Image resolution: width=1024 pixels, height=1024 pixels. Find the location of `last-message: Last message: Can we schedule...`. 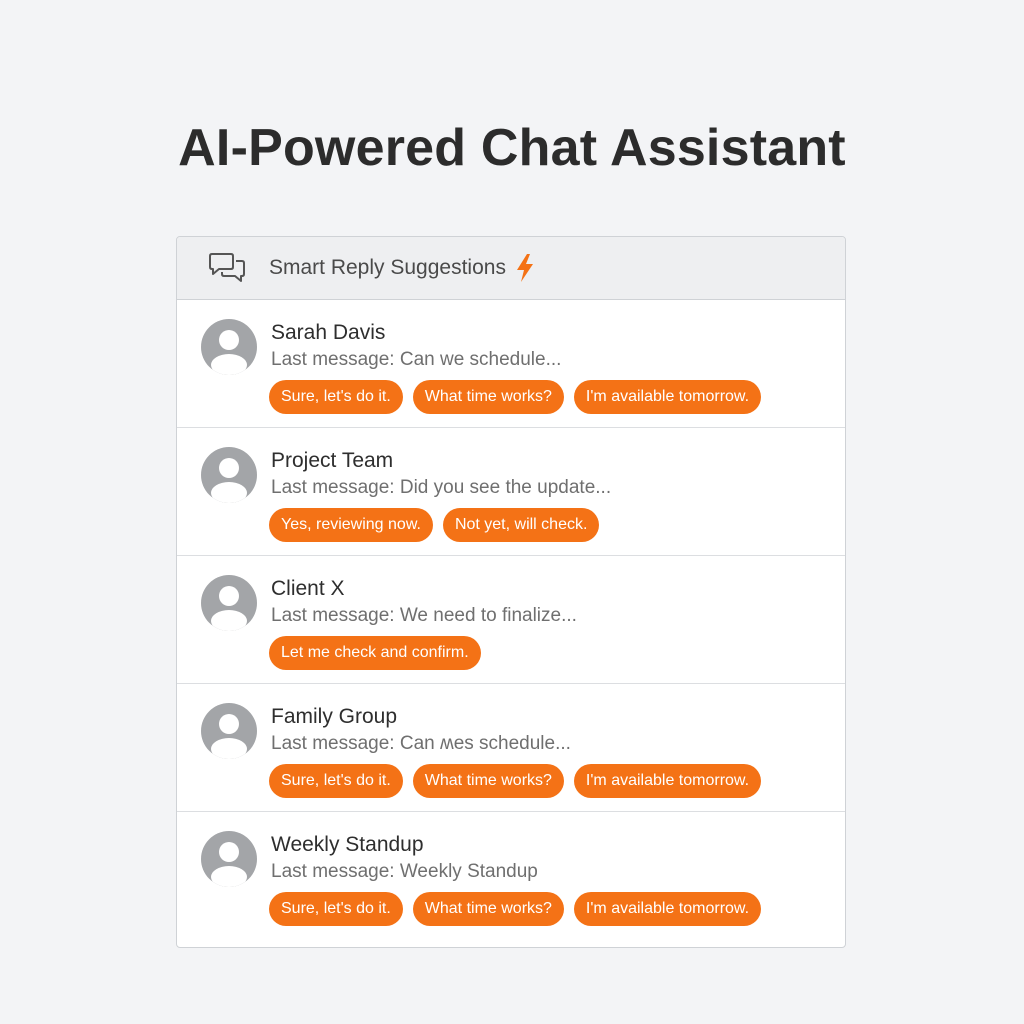

last-message: Last message: Can we schedule... is located at coordinates (416, 359).